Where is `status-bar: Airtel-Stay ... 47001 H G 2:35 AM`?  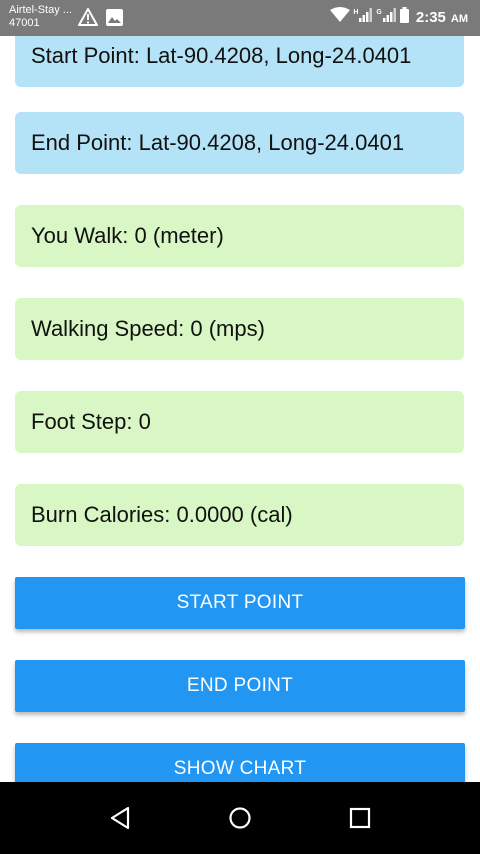 status-bar: Airtel-Stay ... 47001 H G 2:35 AM is located at coordinates (240, 18).